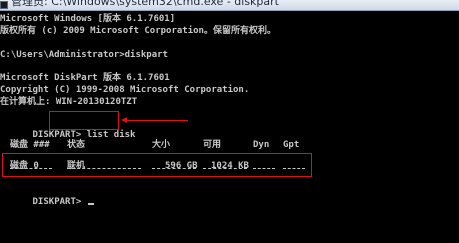 The height and width of the screenshot is (243, 459). What do you see at coordinates (157, 165) in the screenshot?
I see `disk-row-highlight-box` at bounding box center [157, 165].